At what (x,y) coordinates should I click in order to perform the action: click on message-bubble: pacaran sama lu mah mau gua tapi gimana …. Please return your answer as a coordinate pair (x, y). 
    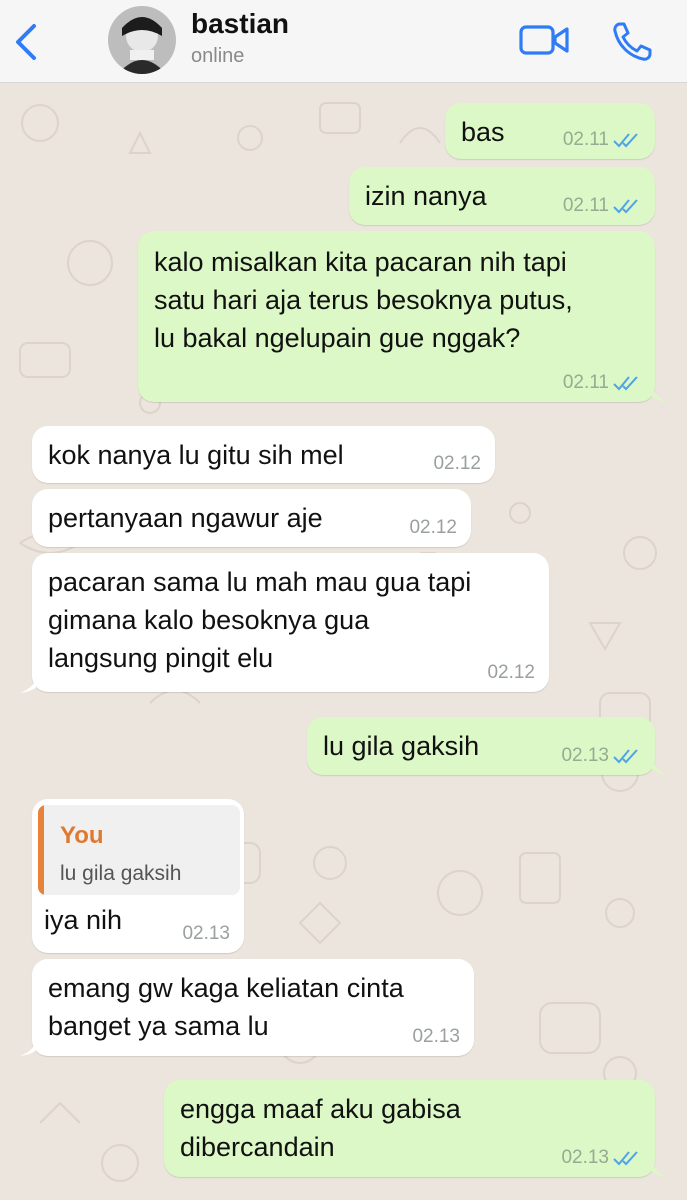
    Looking at the image, I should click on (290, 622).